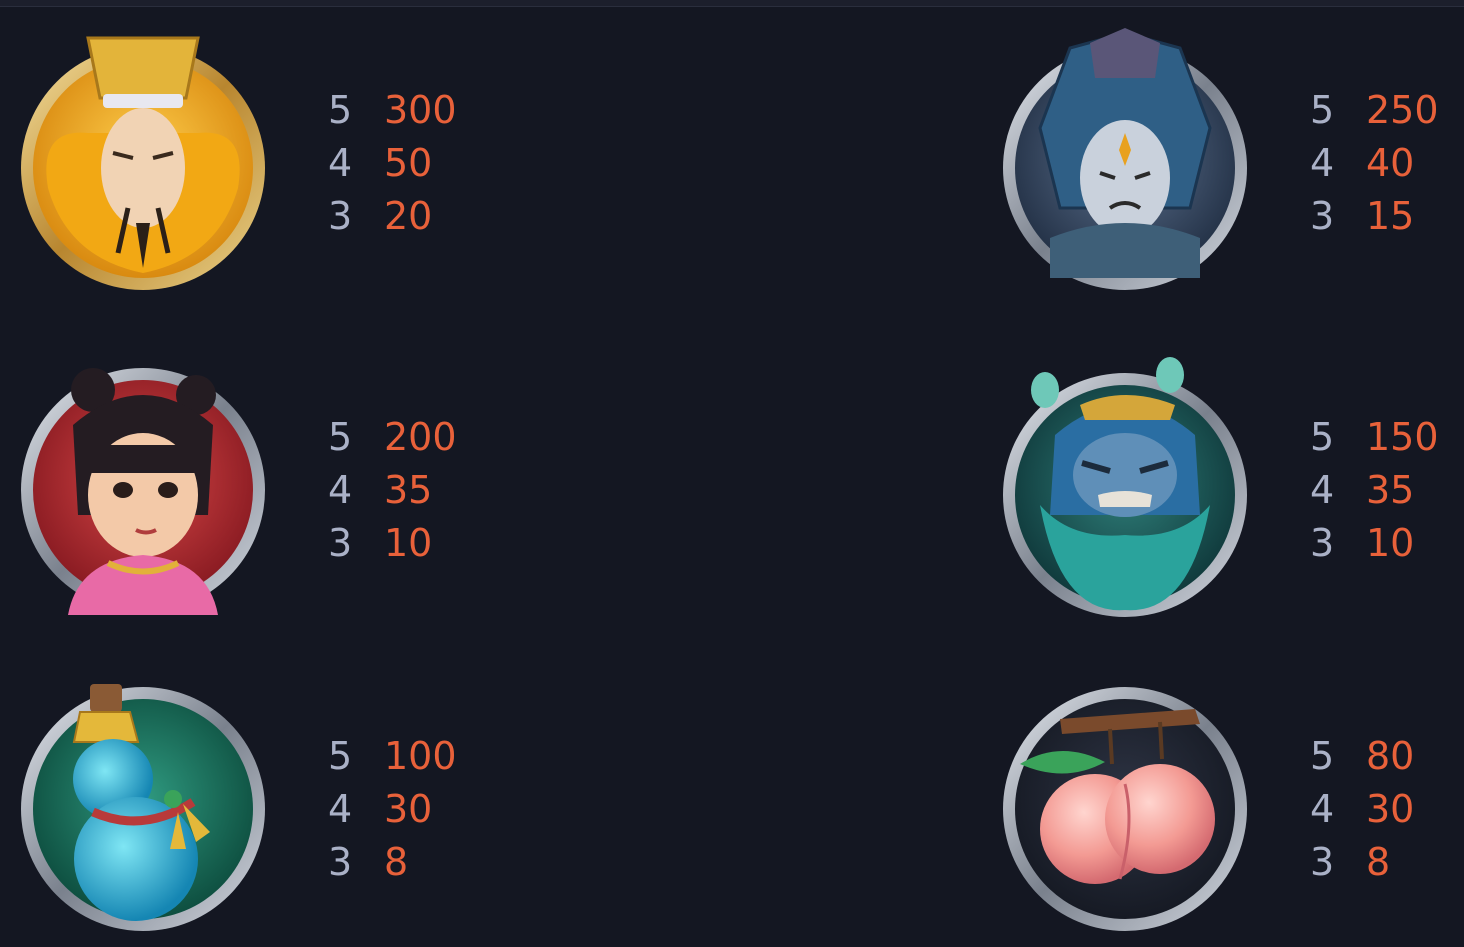 This screenshot has width=1464, height=947. I want to click on paytable-demon: 5 150 4 35 3 10, so click(1374, 490).